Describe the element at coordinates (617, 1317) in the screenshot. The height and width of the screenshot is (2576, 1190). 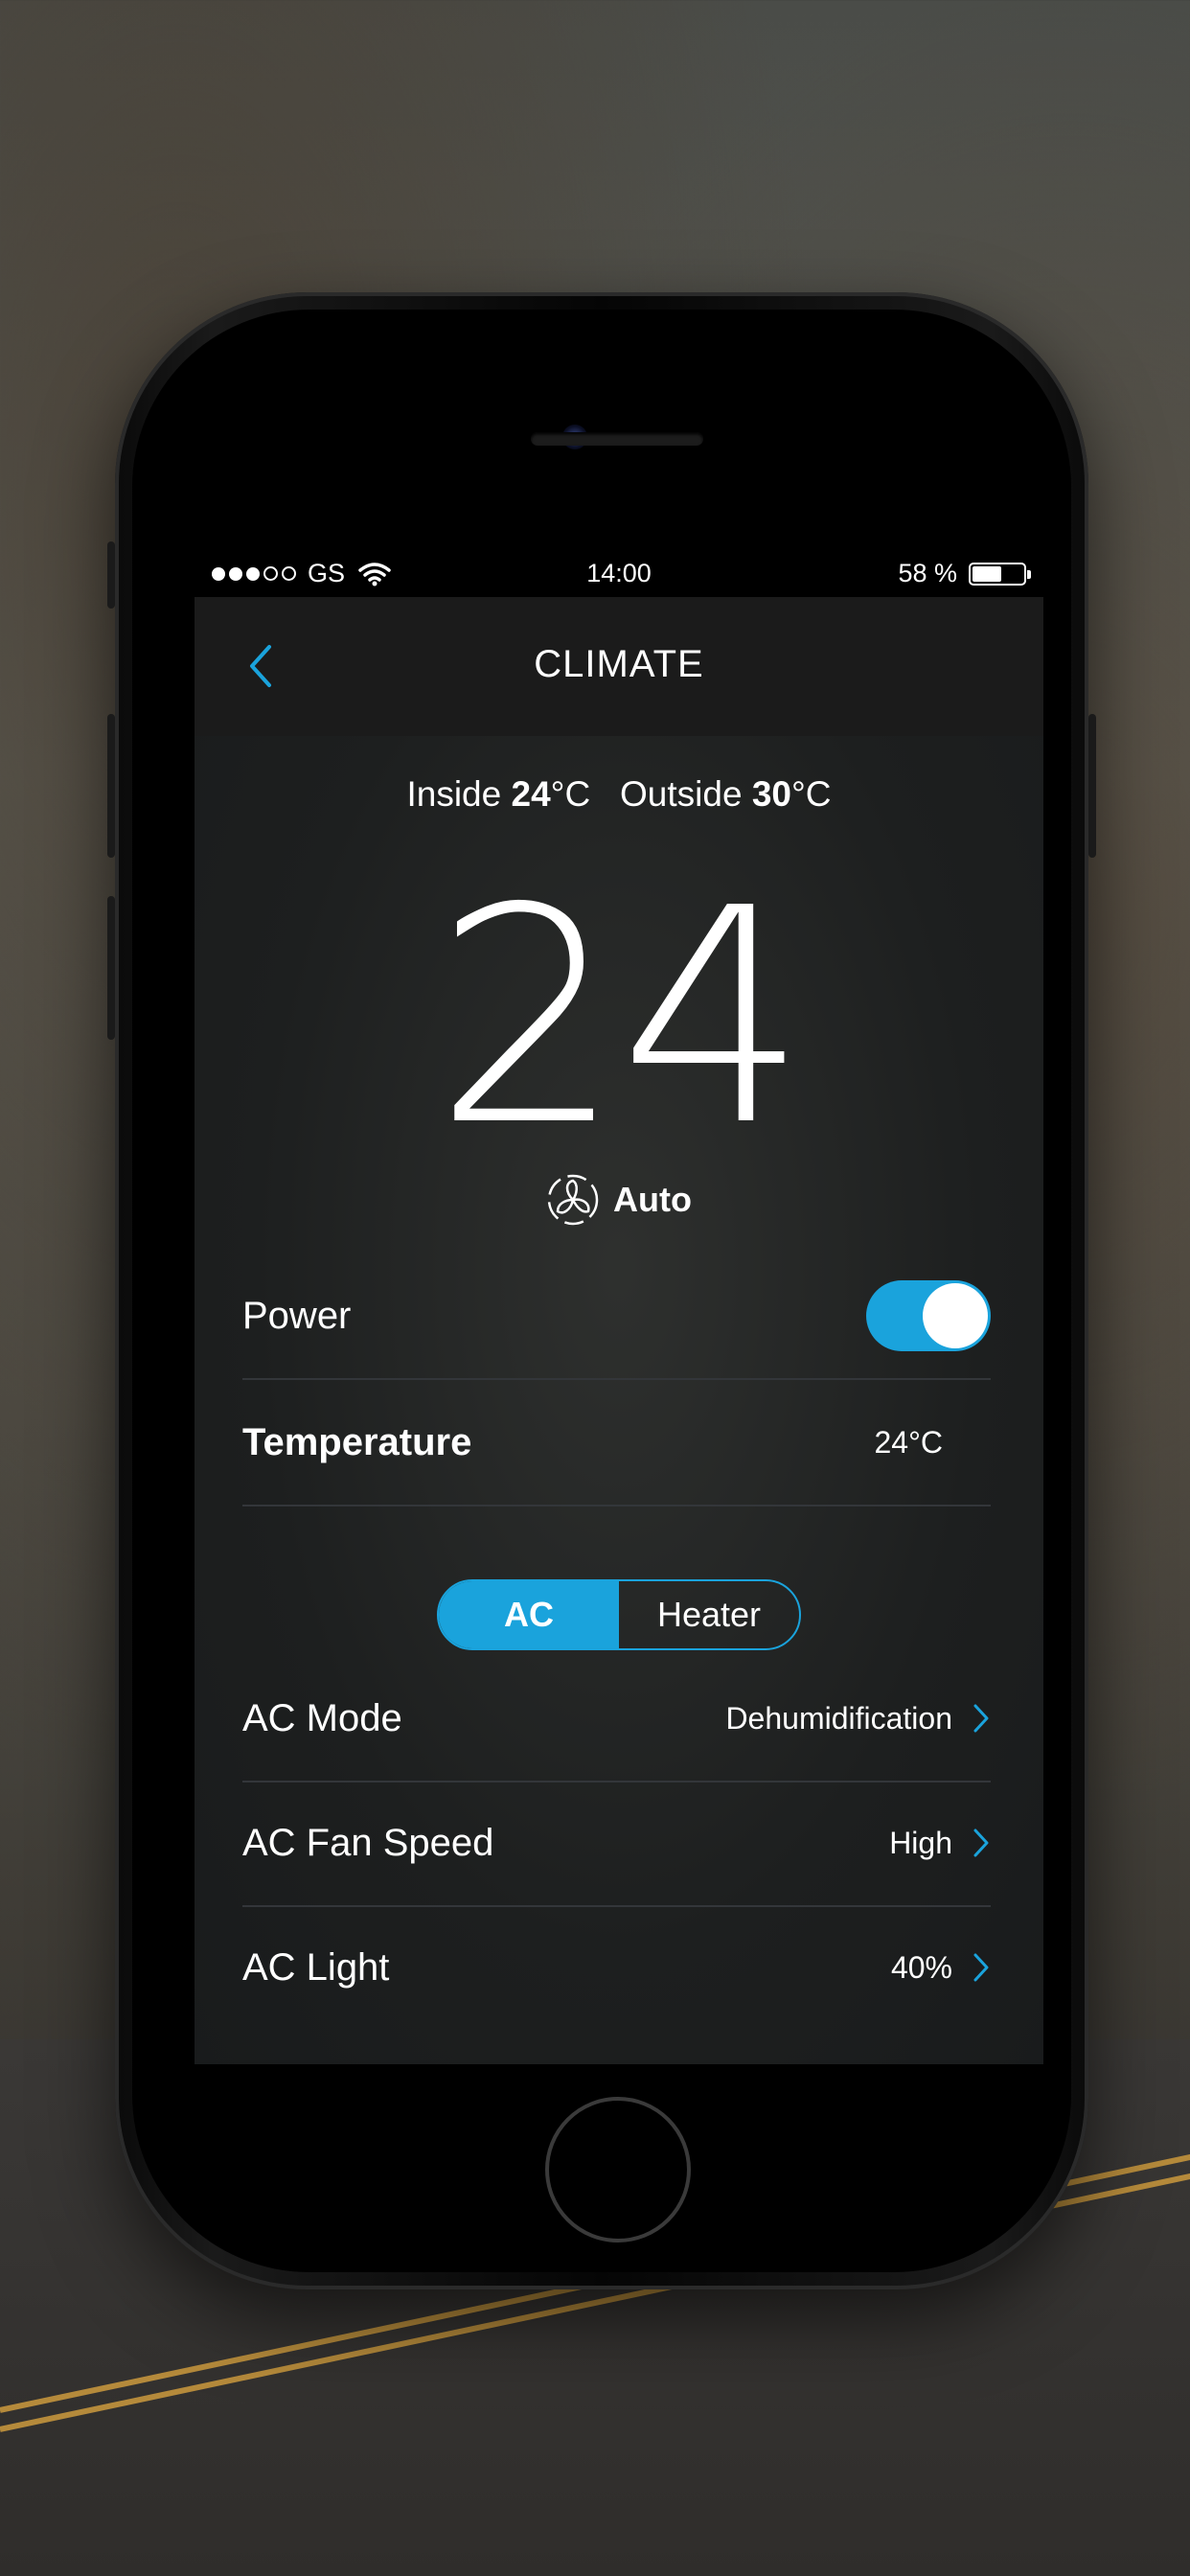
I see `power-row: Power` at that location.